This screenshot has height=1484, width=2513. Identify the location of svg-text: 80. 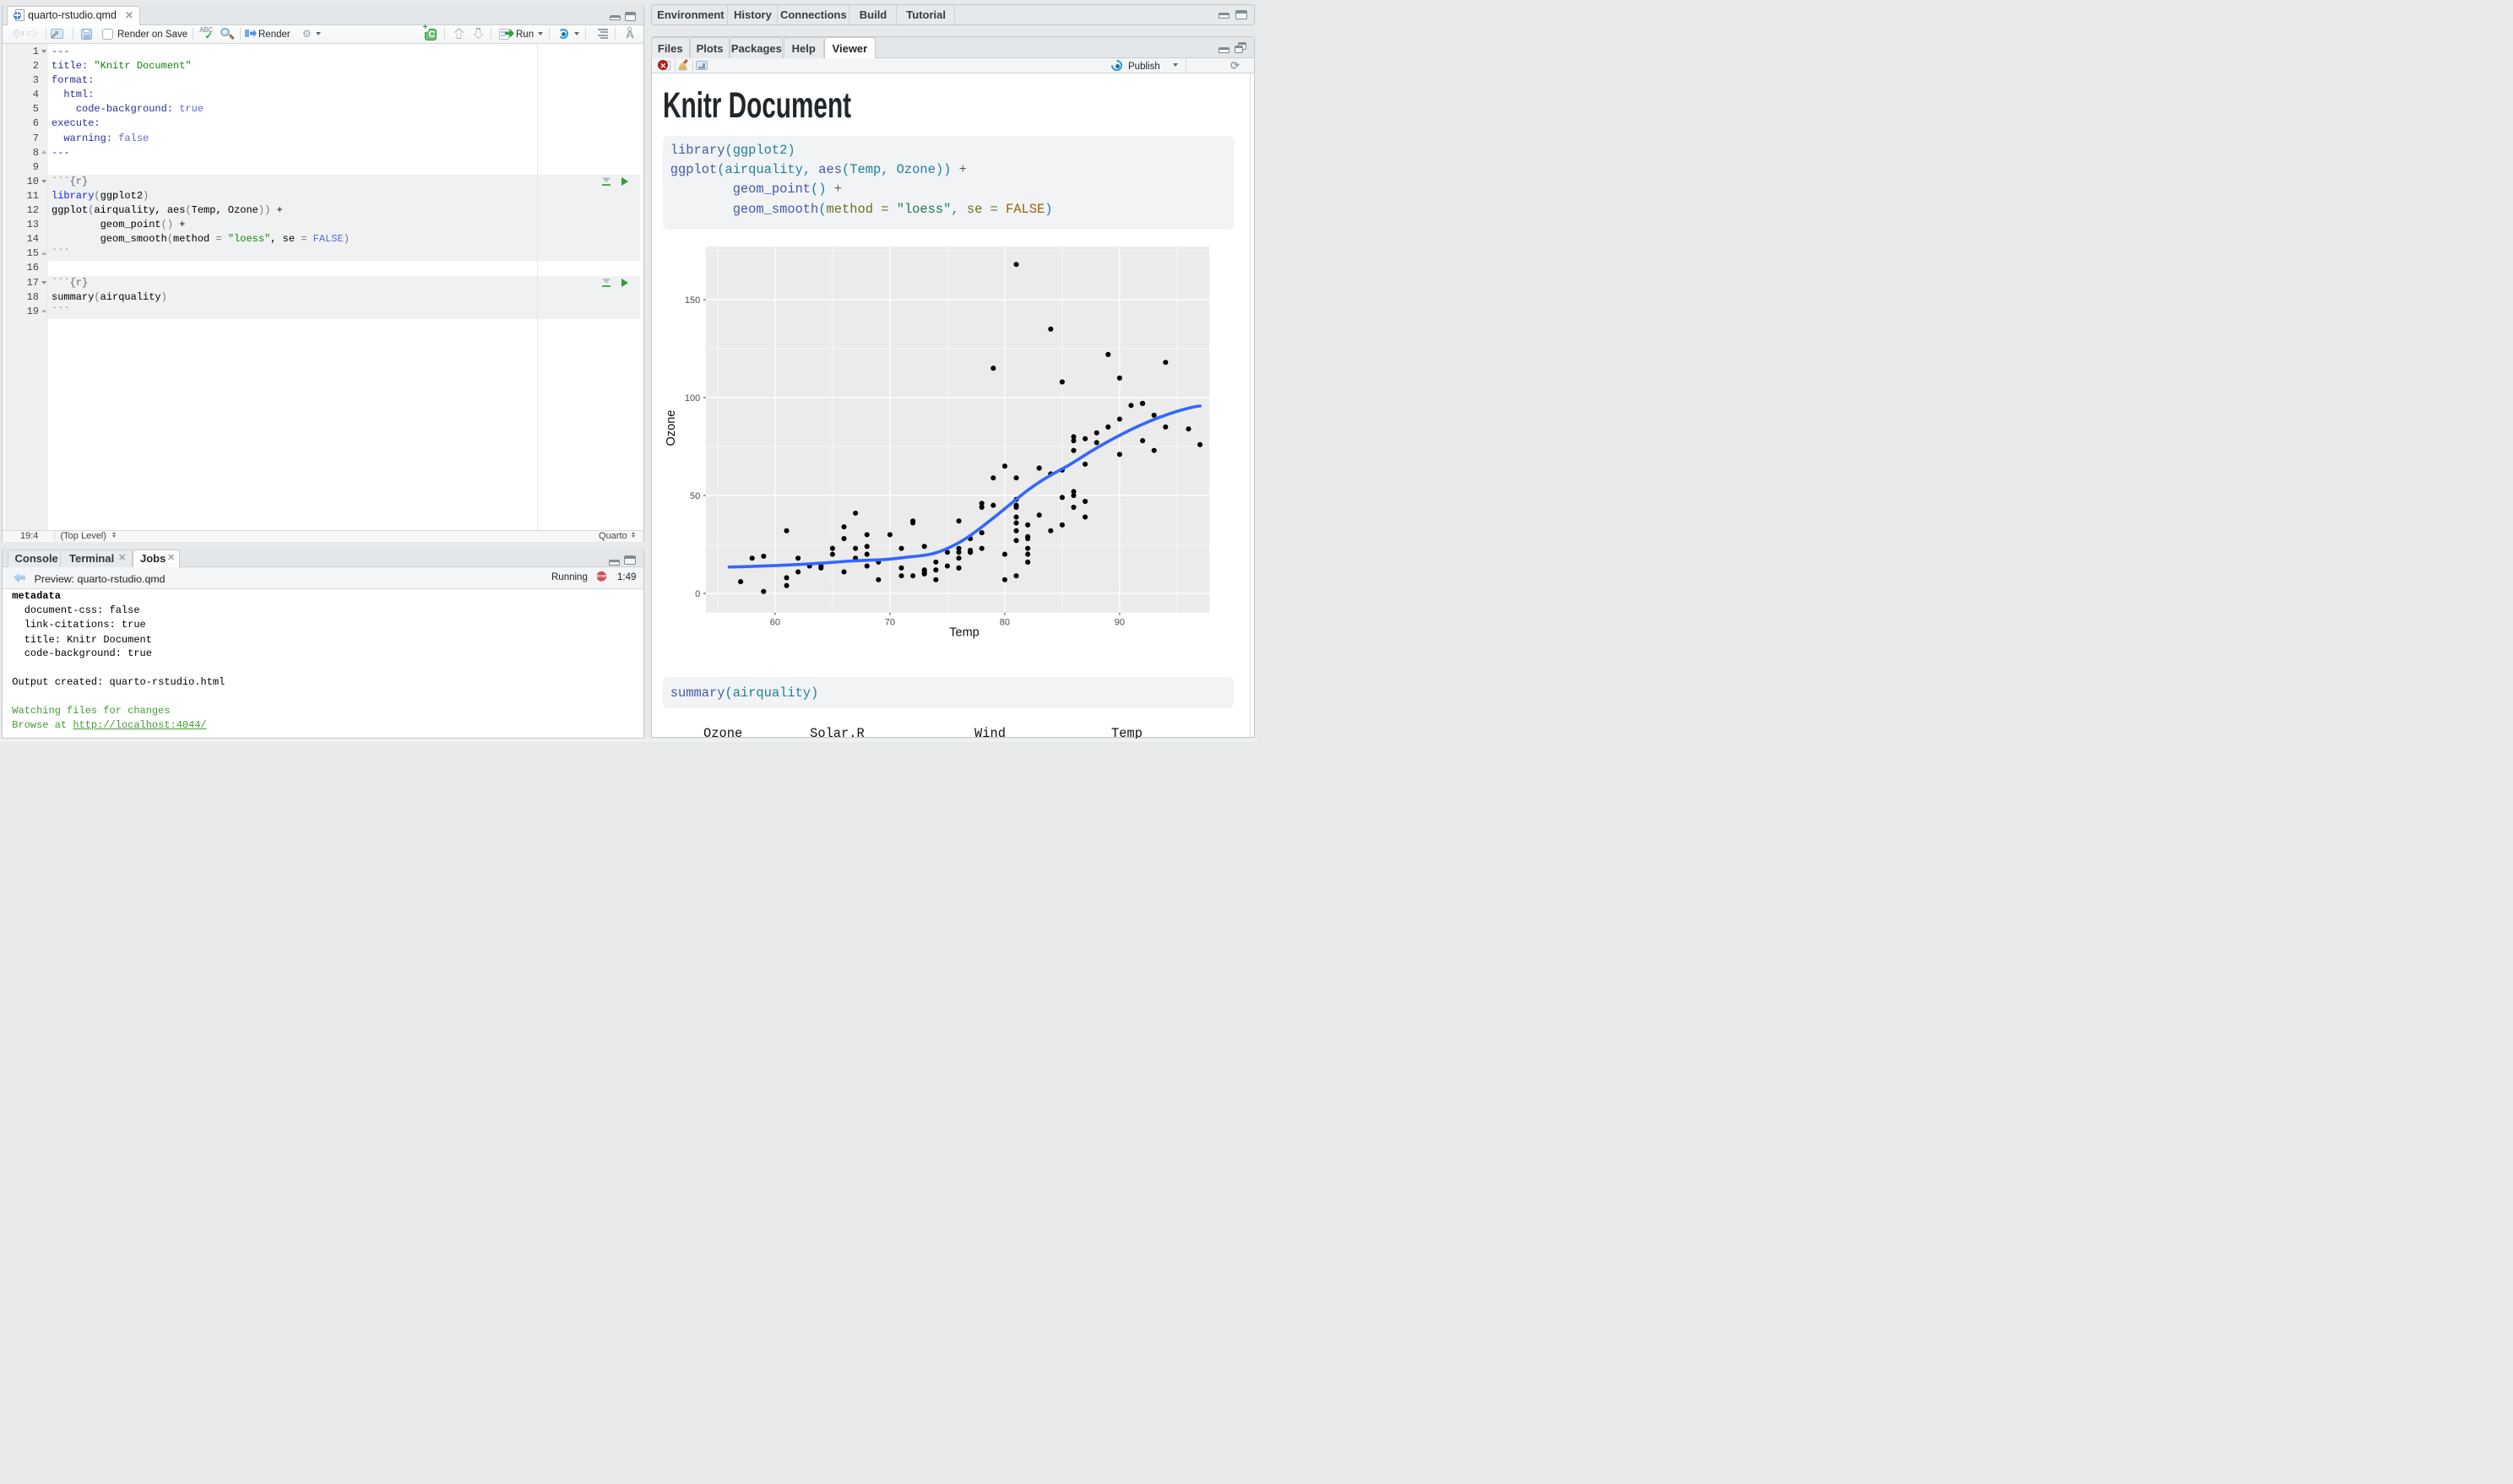
(1005, 622).